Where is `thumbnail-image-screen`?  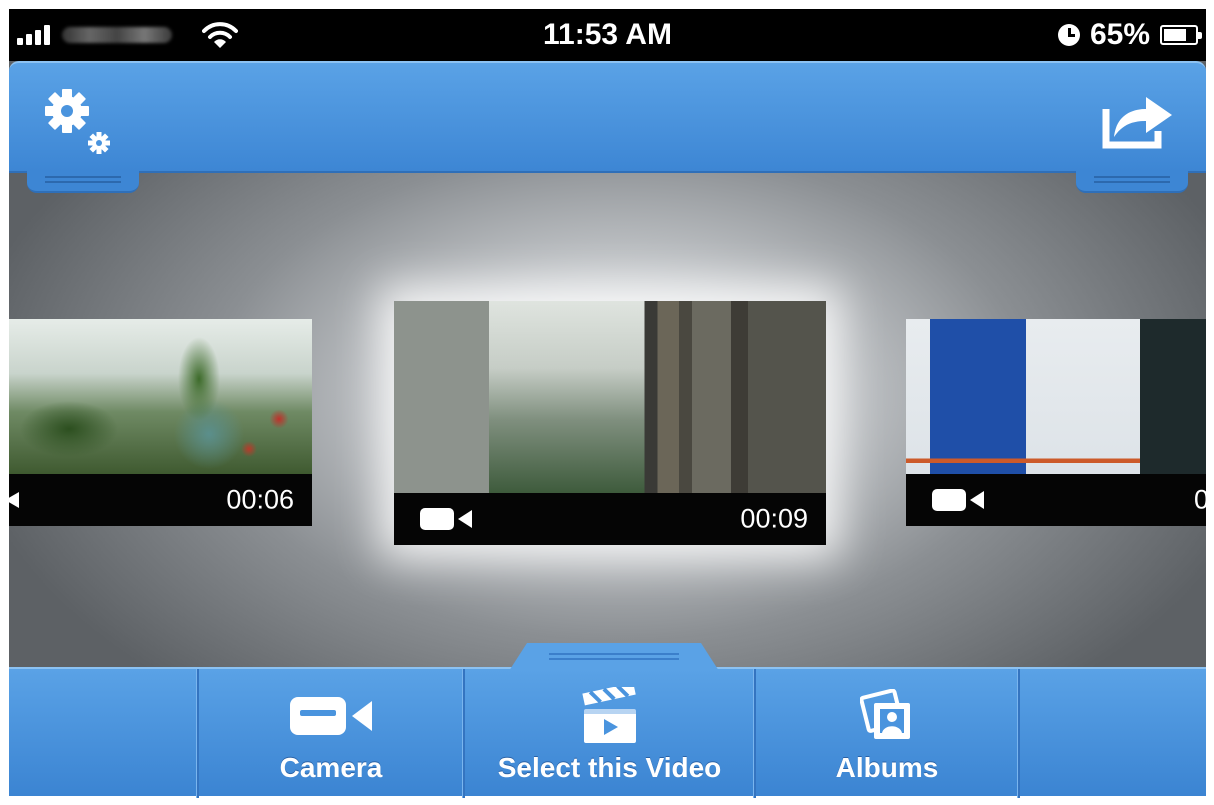 thumbnail-image-screen is located at coordinates (1056, 396).